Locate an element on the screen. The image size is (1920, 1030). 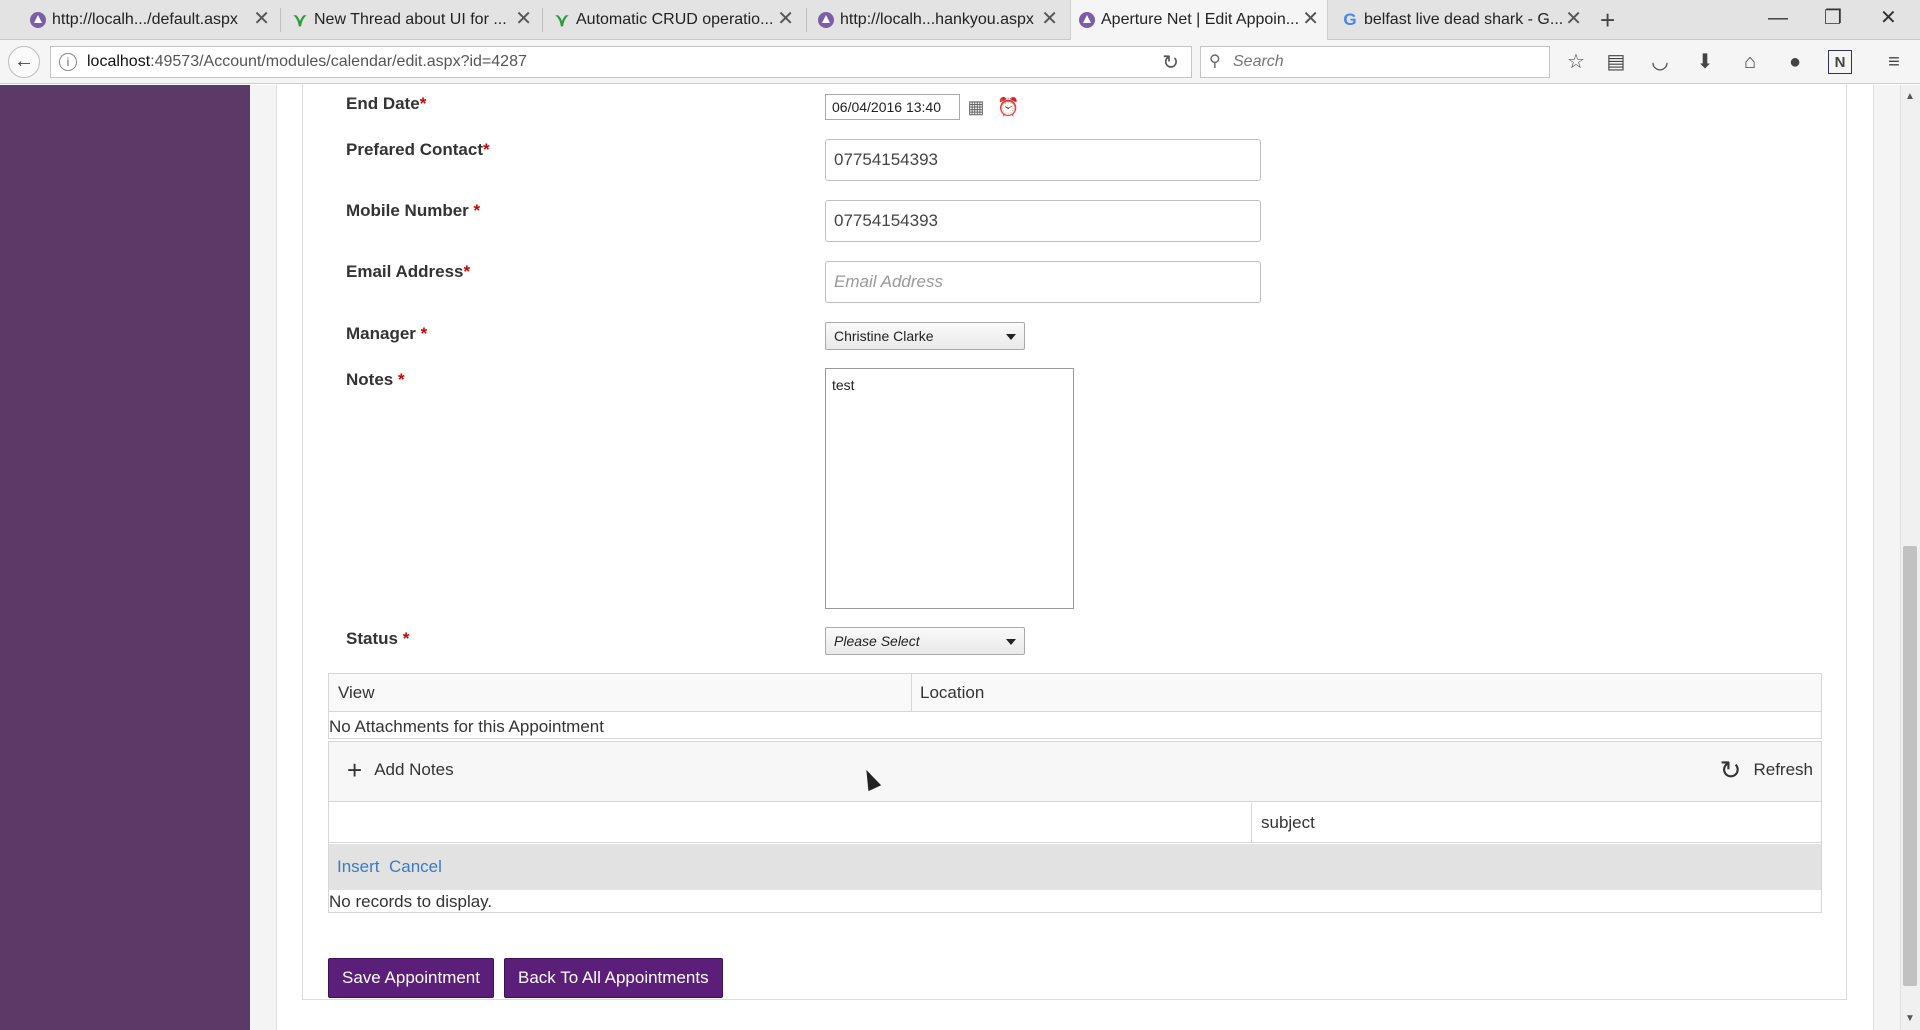
tab-new-thread: ⋎ New Thread about UI for ... ✕ is located at coordinates (412, 20).